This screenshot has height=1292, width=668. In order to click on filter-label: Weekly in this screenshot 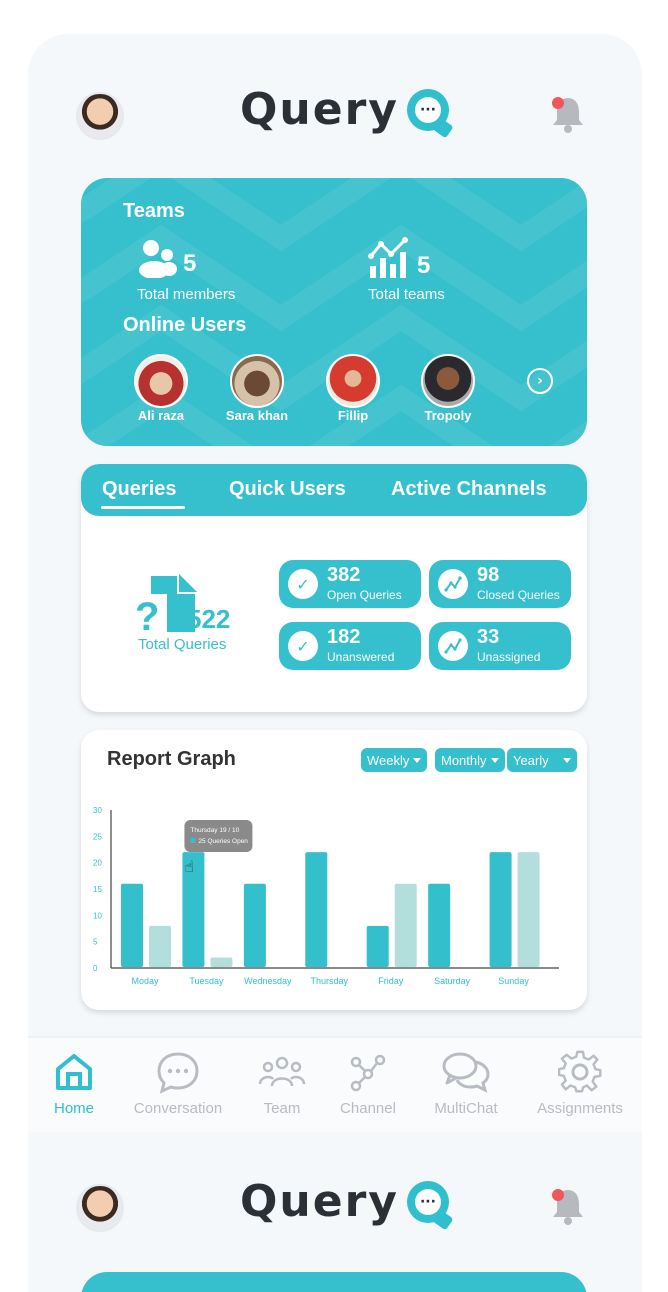, I will do `click(388, 760)`.